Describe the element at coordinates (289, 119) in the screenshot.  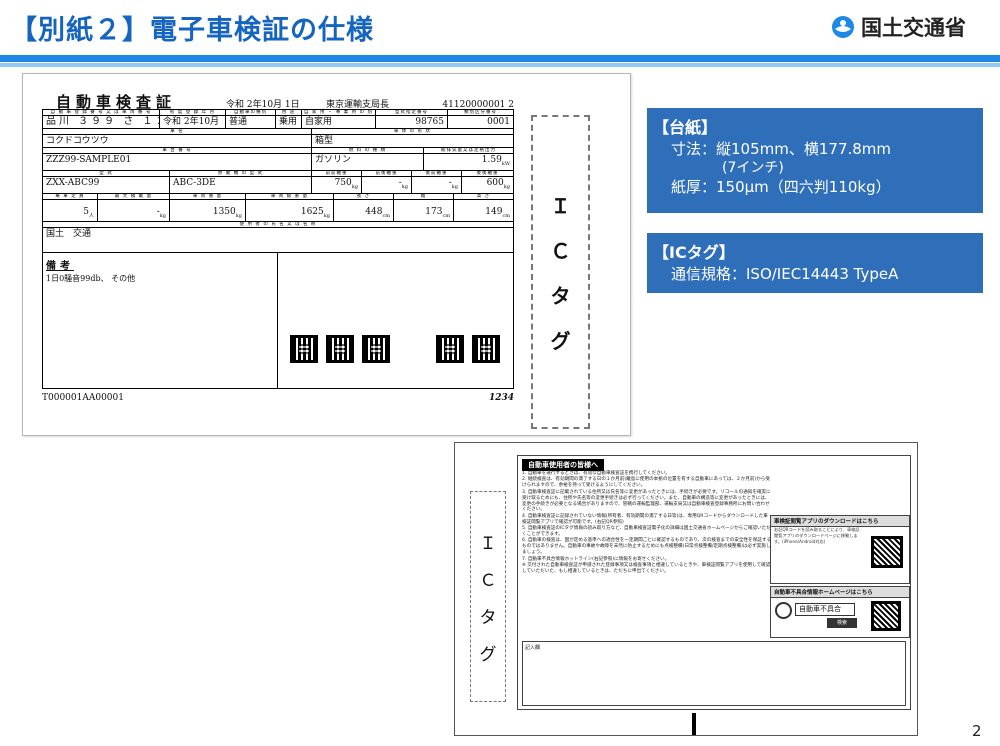
I see `cell-use: 用 途 乗用` at that location.